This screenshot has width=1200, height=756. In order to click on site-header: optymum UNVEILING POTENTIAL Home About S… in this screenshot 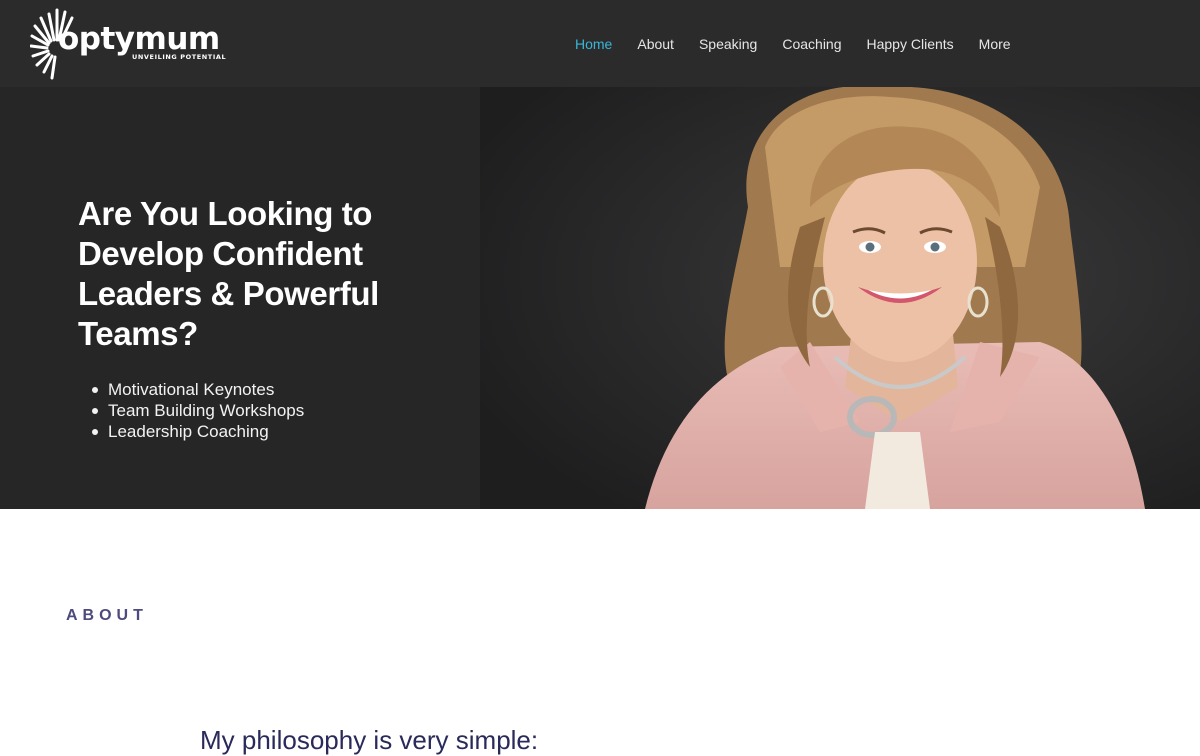, I will do `click(600, 43)`.